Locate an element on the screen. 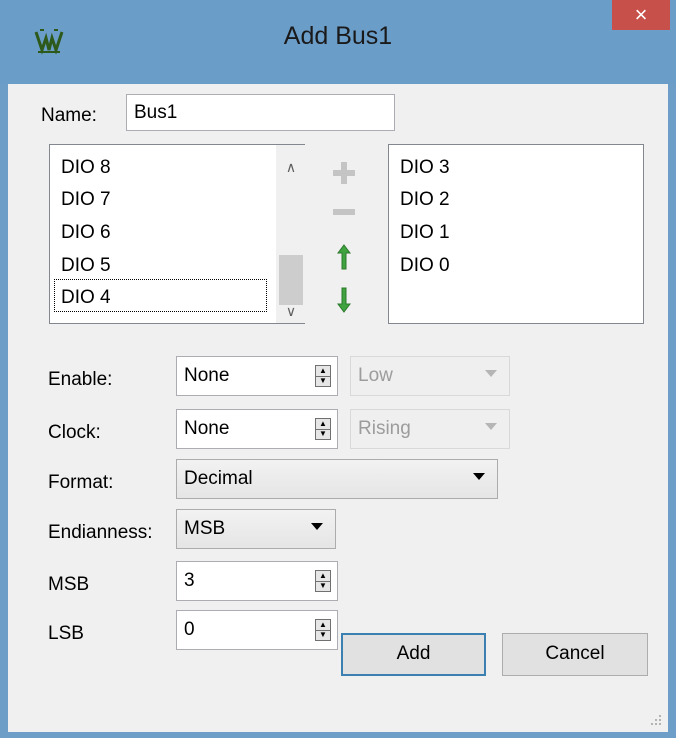 The image size is (676, 738). scroll-down-icon: ∨ is located at coordinates (291, 311).